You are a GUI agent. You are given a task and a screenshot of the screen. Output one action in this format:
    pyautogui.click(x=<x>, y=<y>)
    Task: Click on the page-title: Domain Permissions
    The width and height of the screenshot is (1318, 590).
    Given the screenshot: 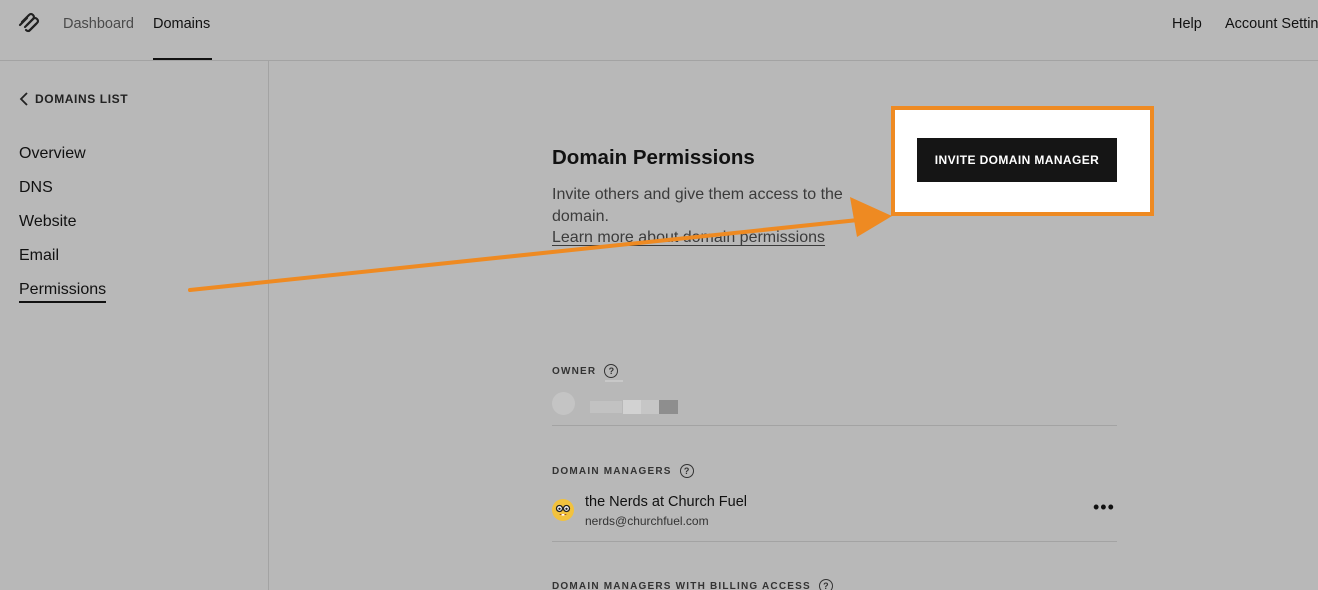 What is the action you would take?
    pyautogui.click(x=653, y=157)
    